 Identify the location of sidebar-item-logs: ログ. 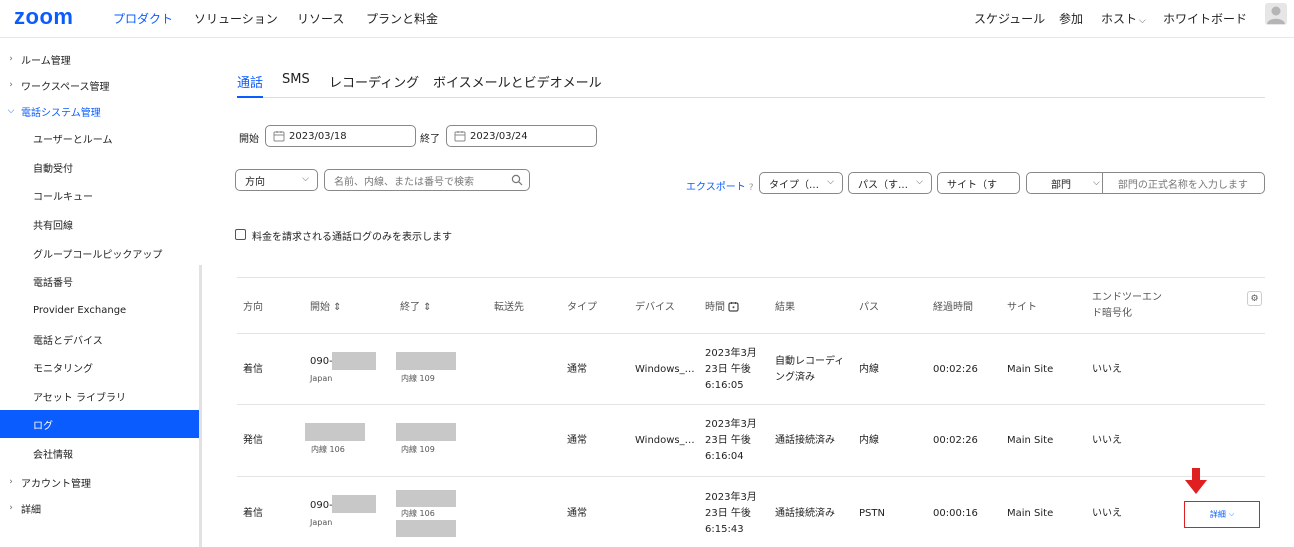
(99, 424).